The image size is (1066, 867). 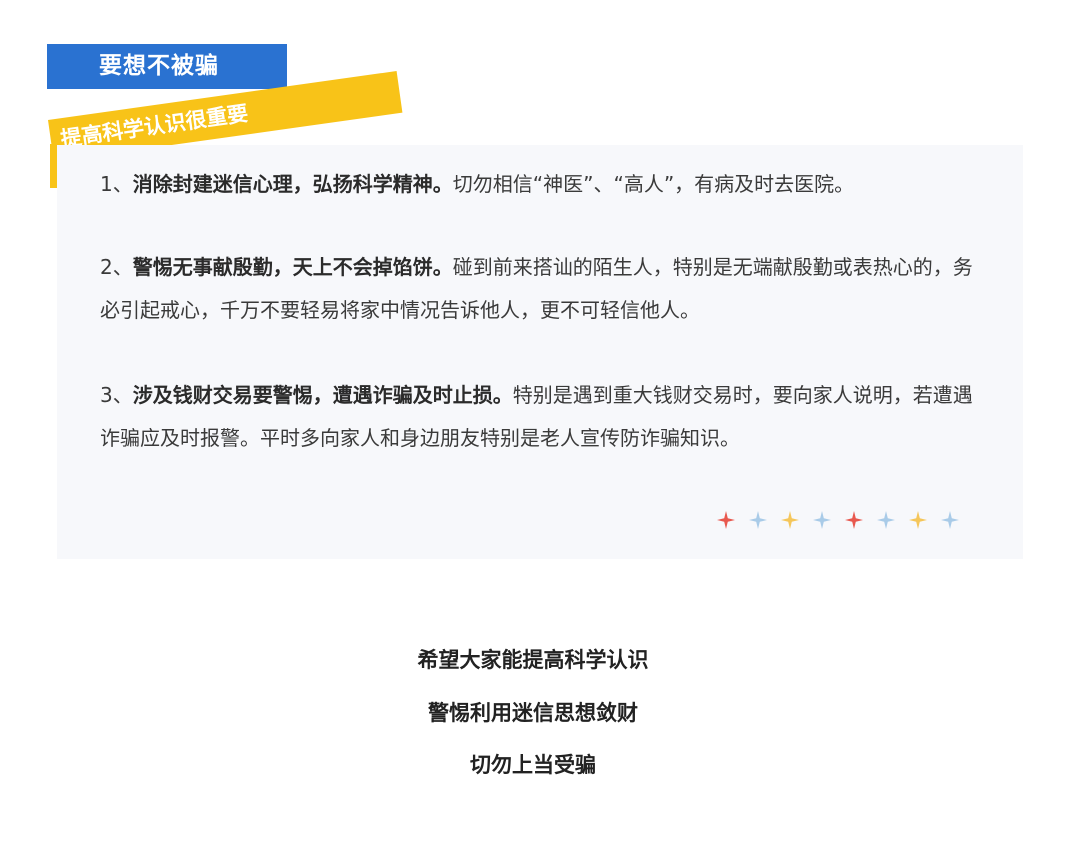 What do you see at coordinates (533, 765) in the screenshot?
I see `closing-line-3: 切勿上当受骗` at bounding box center [533, 765].